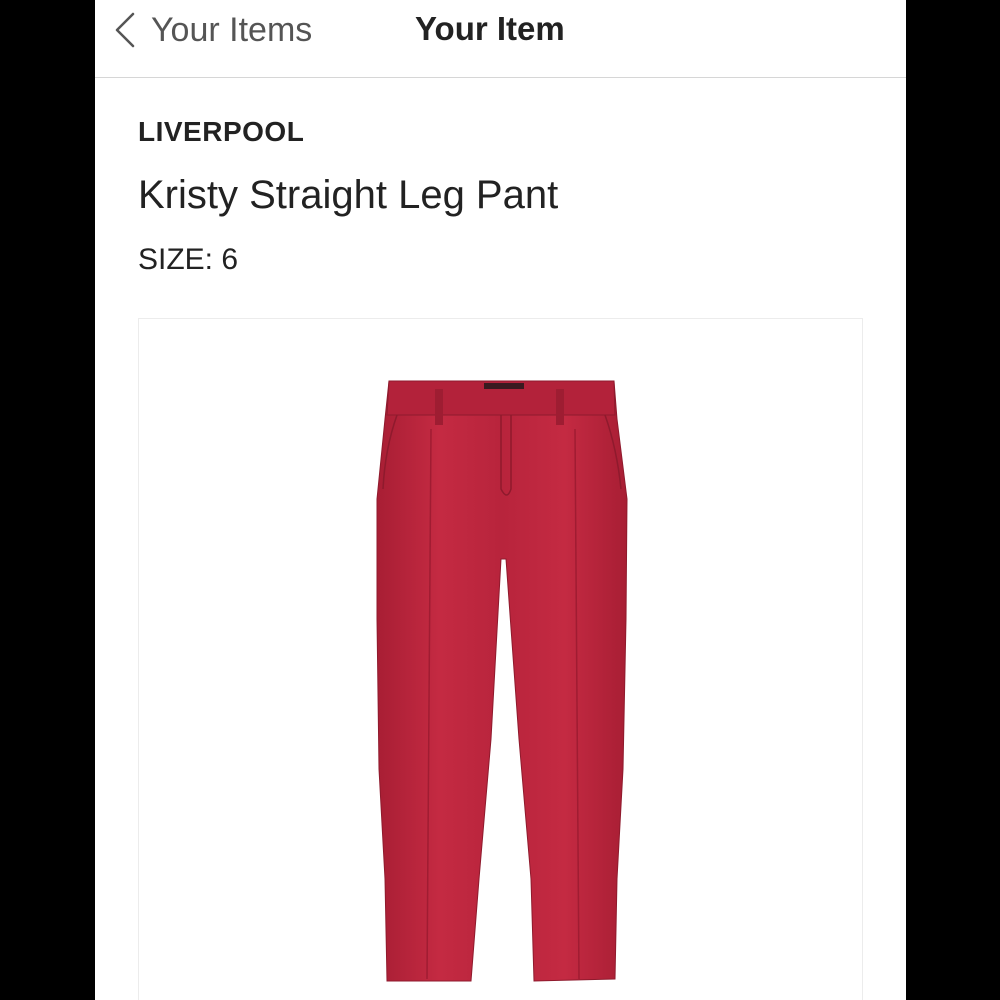 The height and width of the screenshot is (1000, 1000). I want to click on product-name: Kristy Straight Leg Pant, so click(348, 195).